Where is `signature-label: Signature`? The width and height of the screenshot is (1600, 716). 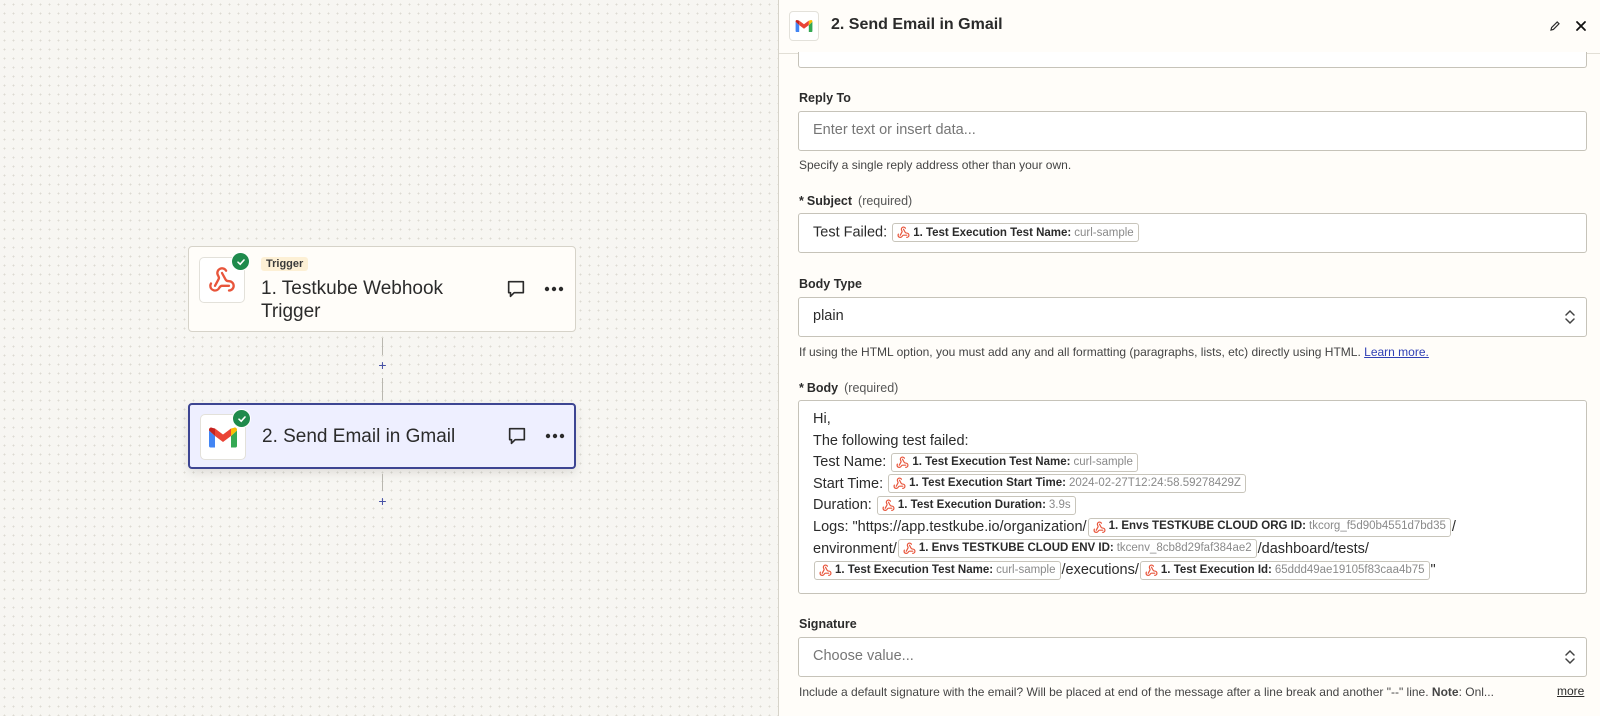 signature-label: Signature is located at coordinates (828, 624).